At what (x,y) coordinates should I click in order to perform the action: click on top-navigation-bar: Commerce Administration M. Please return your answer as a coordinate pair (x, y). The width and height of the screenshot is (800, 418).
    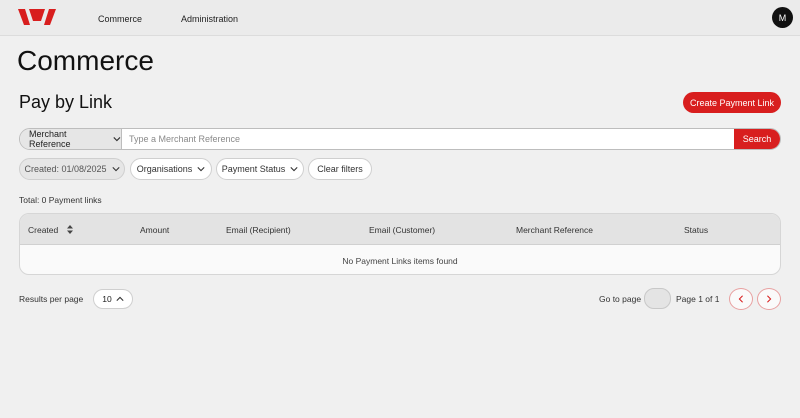
    Looking at the image, I should click on (400, 18).